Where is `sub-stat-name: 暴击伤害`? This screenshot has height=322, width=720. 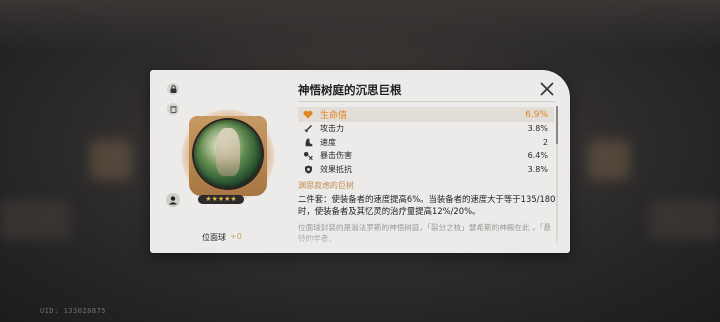 sub-stat-name: 暴击伤害 is located at coordinates (336, 156).